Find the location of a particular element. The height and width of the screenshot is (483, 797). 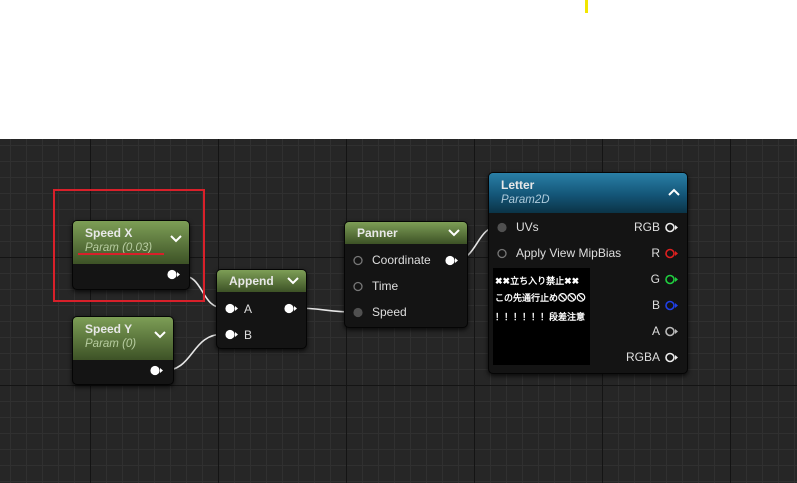

letter-uvs-label: UVs is located at coordinates (527, 227).